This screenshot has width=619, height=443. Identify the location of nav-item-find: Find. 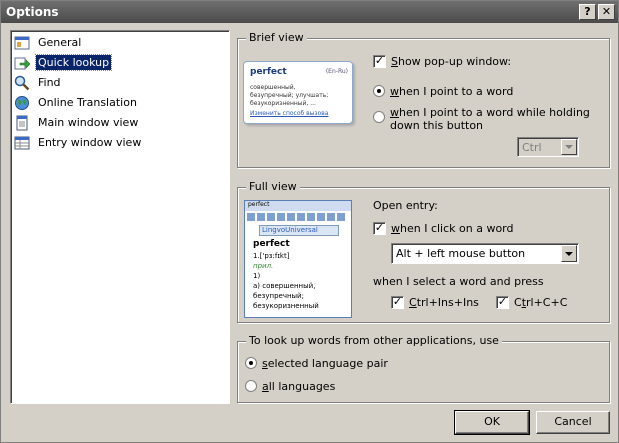
(38, 82).